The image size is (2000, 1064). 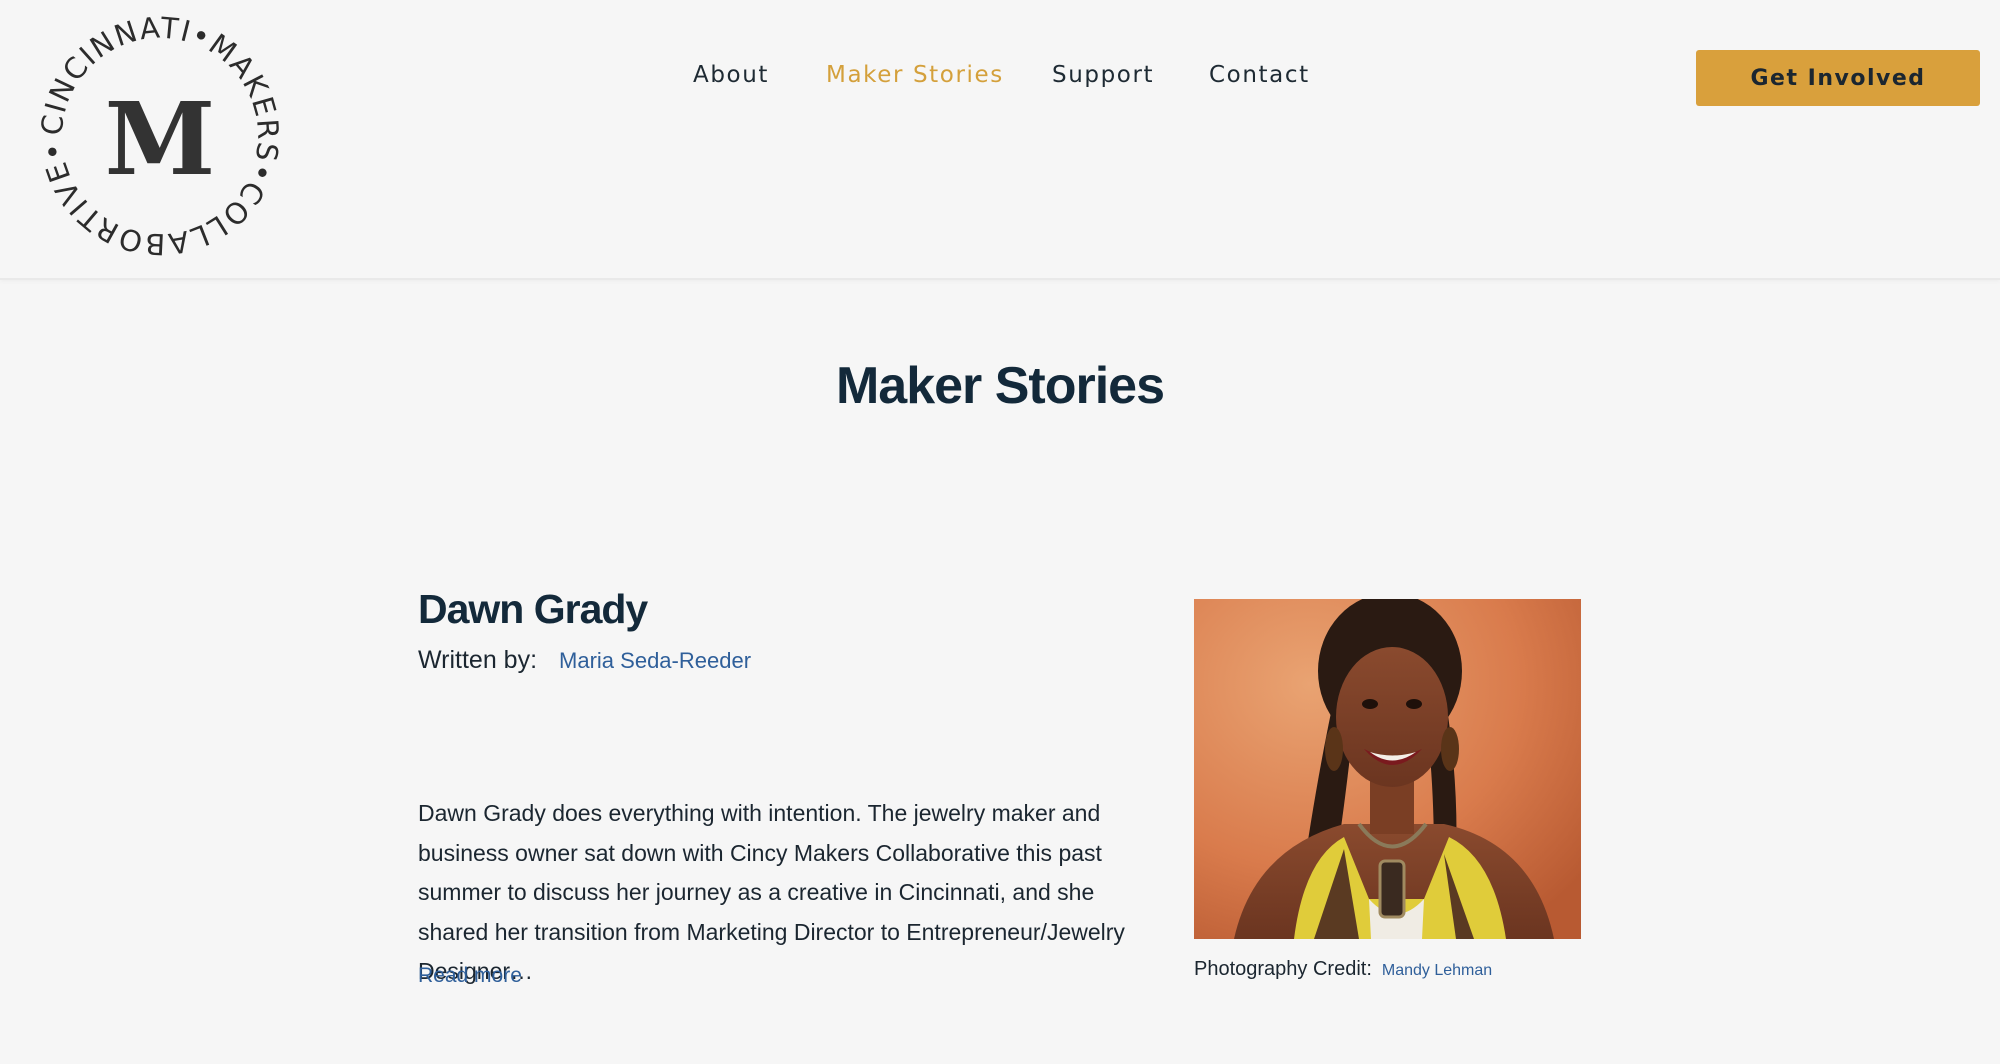 What do you see at coordinates (655, 660) in the screenshot?
I see `author-link: Maria Seda-Reeder` at bounding box center [655, 660].